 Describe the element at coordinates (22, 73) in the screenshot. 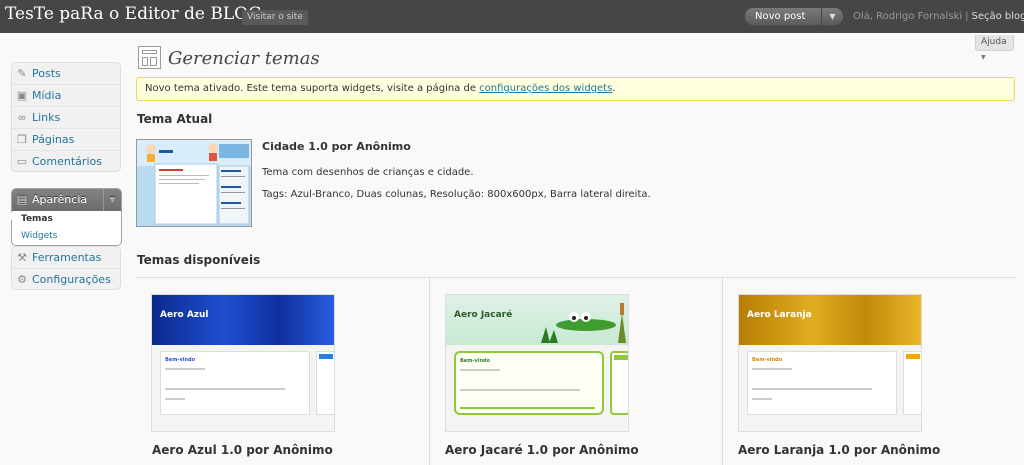

I see `pin-icon: ✎` at that location.